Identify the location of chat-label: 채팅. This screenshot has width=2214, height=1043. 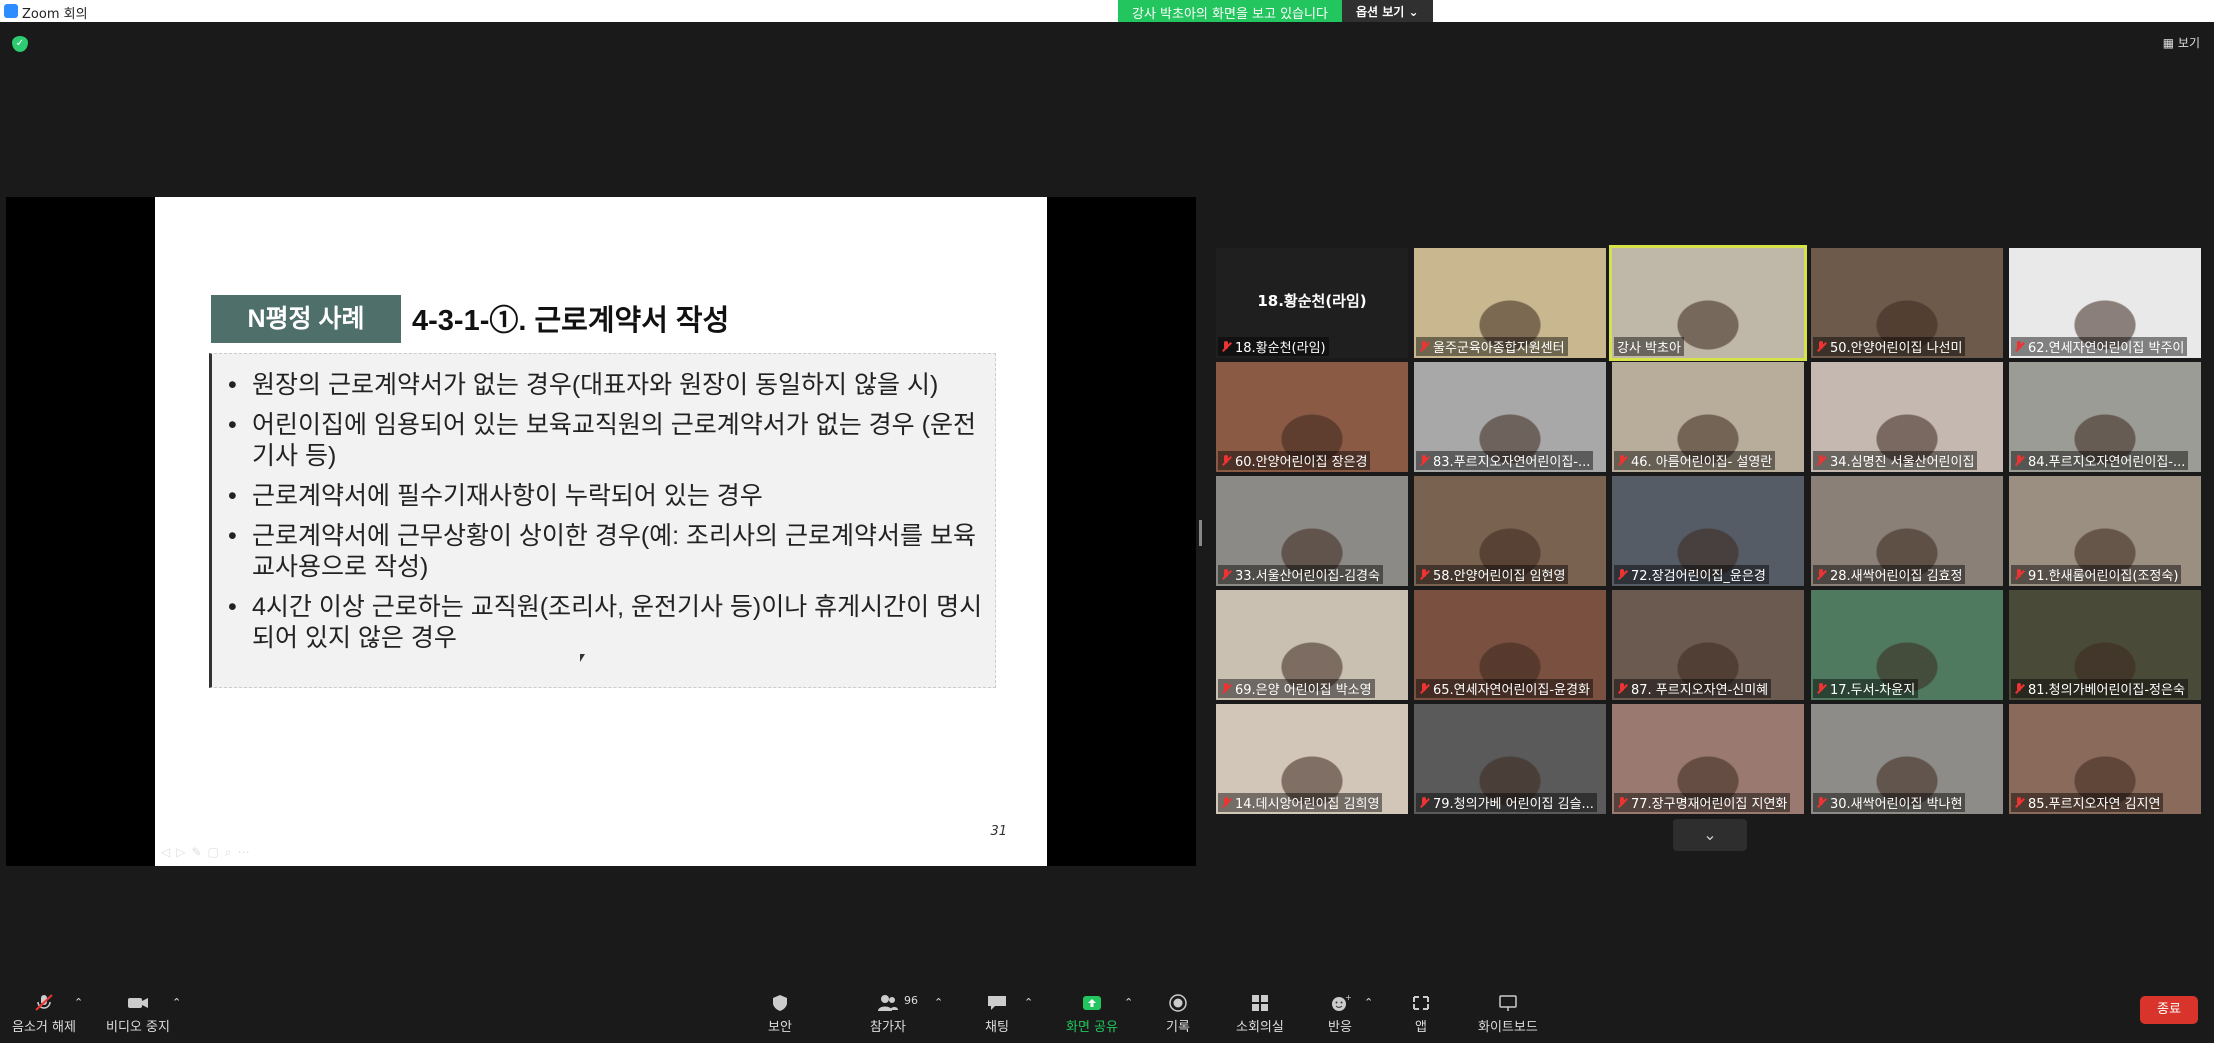
(997, 1027).